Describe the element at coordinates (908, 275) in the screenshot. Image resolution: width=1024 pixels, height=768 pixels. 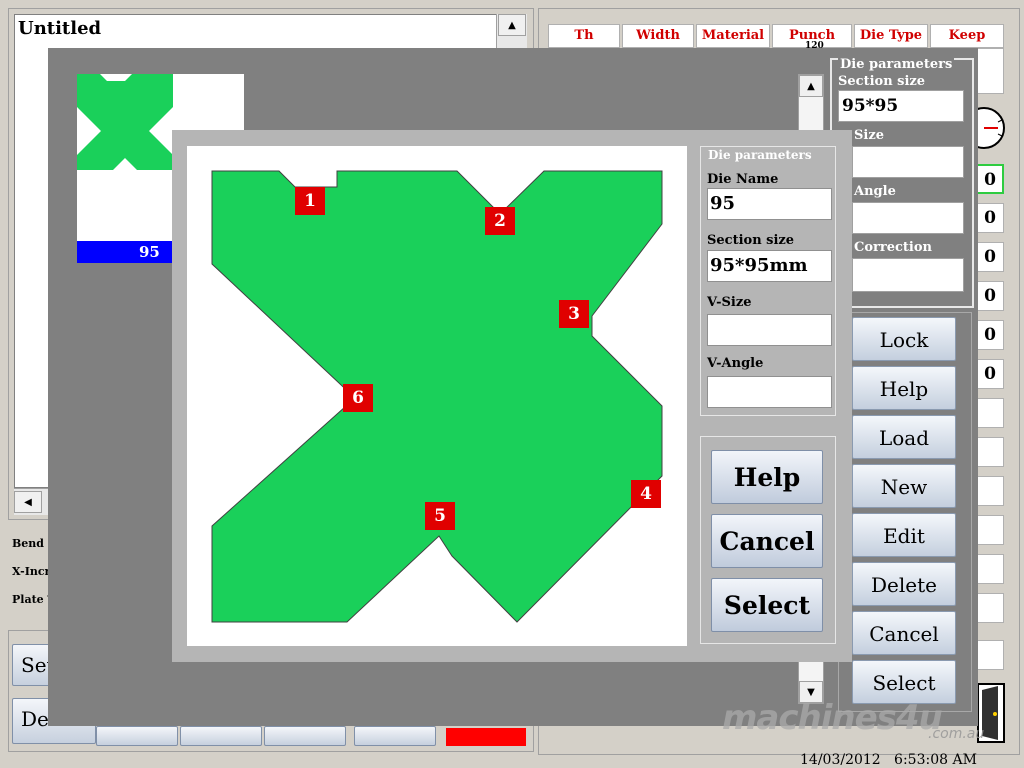
I see `correction-field` at that location.